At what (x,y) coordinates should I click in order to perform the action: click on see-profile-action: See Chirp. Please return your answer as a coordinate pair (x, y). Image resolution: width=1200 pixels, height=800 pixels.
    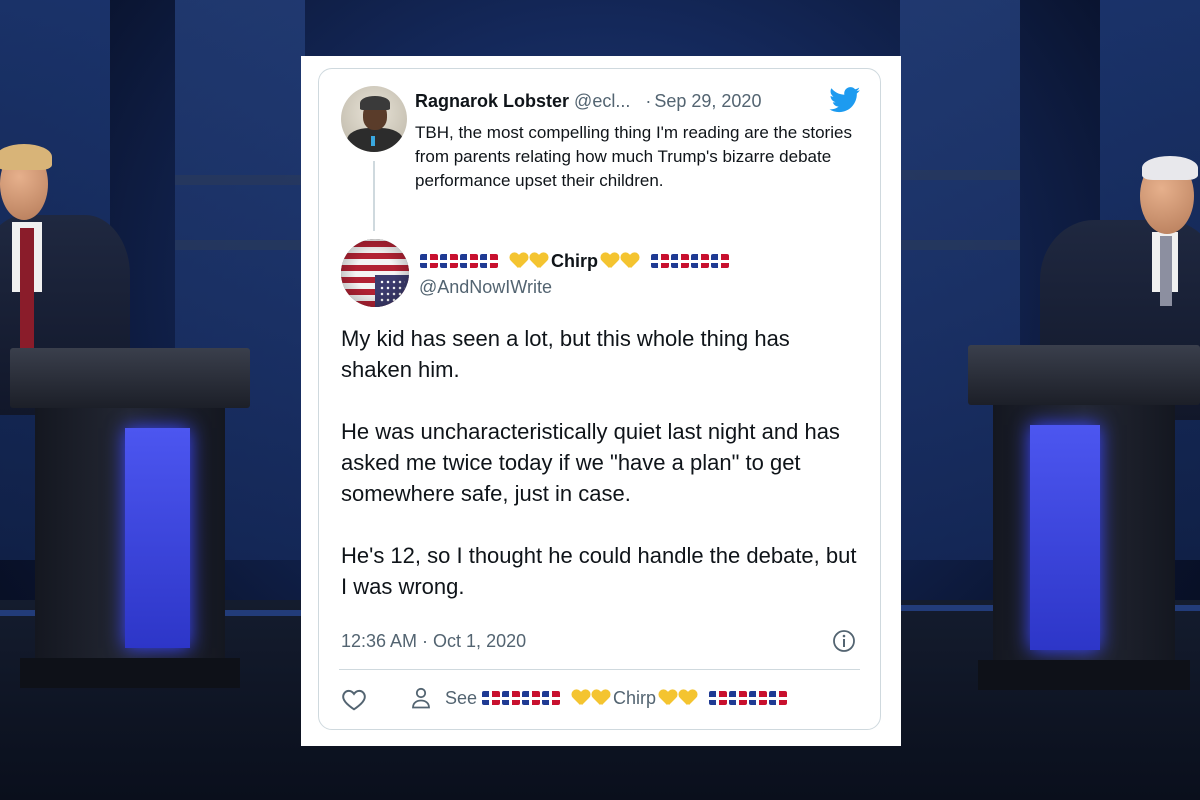
    Looking at the image, I should click on (599, 698).